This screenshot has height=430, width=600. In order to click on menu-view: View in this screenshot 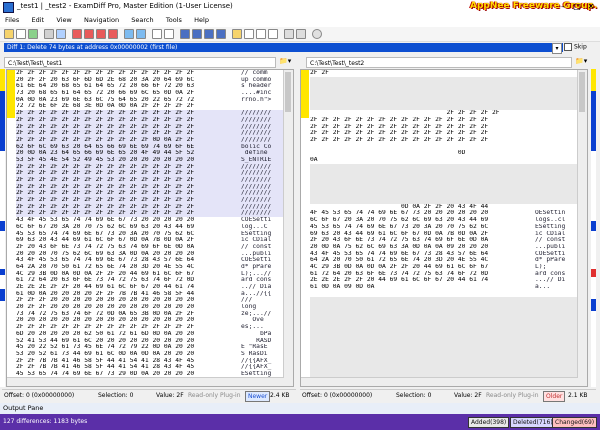, I will do `click(63, 20)`.